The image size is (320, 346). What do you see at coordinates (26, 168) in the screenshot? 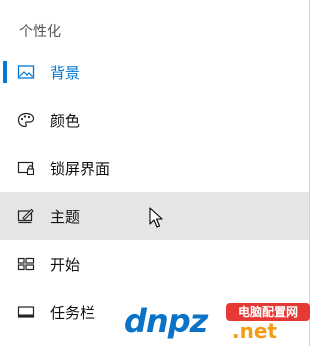
I see `lock-screen-icon` at bounding box center [26, 168].